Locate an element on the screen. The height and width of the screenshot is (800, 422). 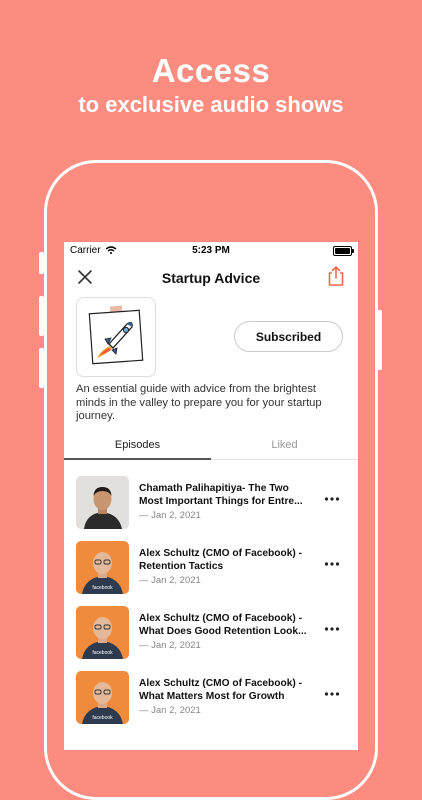
tab-bar: Episodes Liked is located at coordinates (211, 446).